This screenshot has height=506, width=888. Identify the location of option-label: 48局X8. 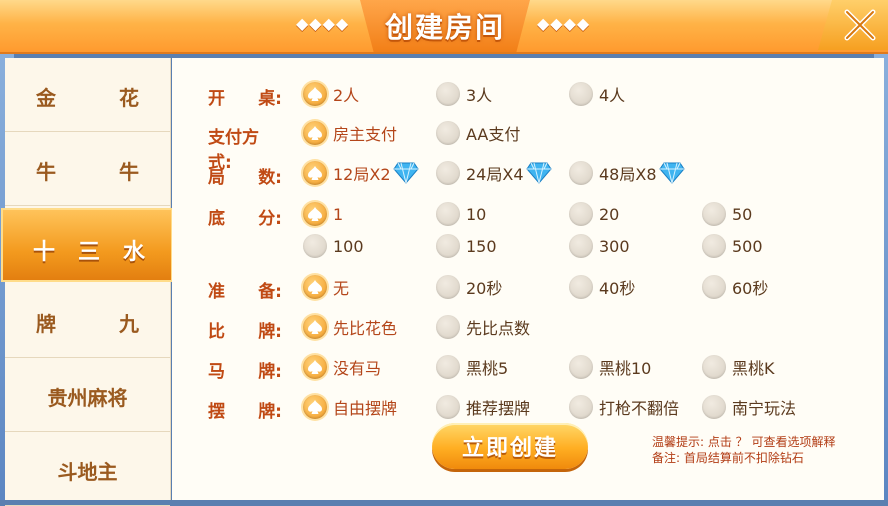
(628, 174).